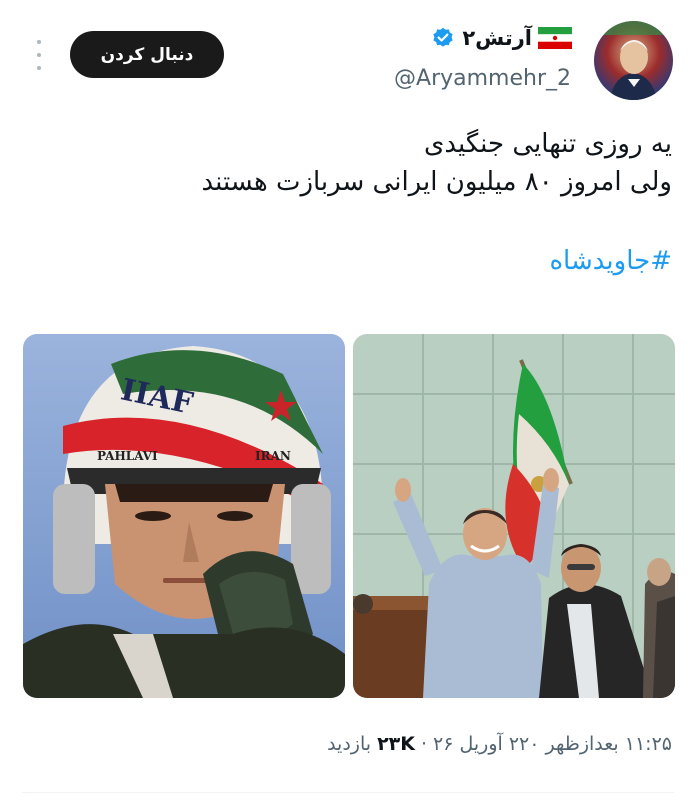 This screenshot has height=800, width=696. Describe the element at coordinates (497, 38) in the screenshot. I see `display-name: آرتش۲` at that location.